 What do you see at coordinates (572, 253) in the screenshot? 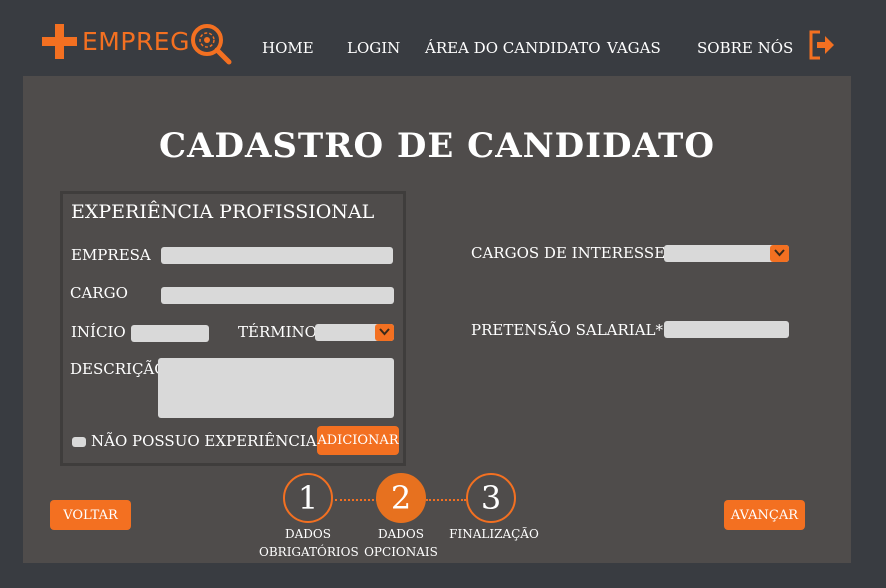
I see `positions-label: CARGOS DE INTERESSE*` at bounding box center [572, 253].